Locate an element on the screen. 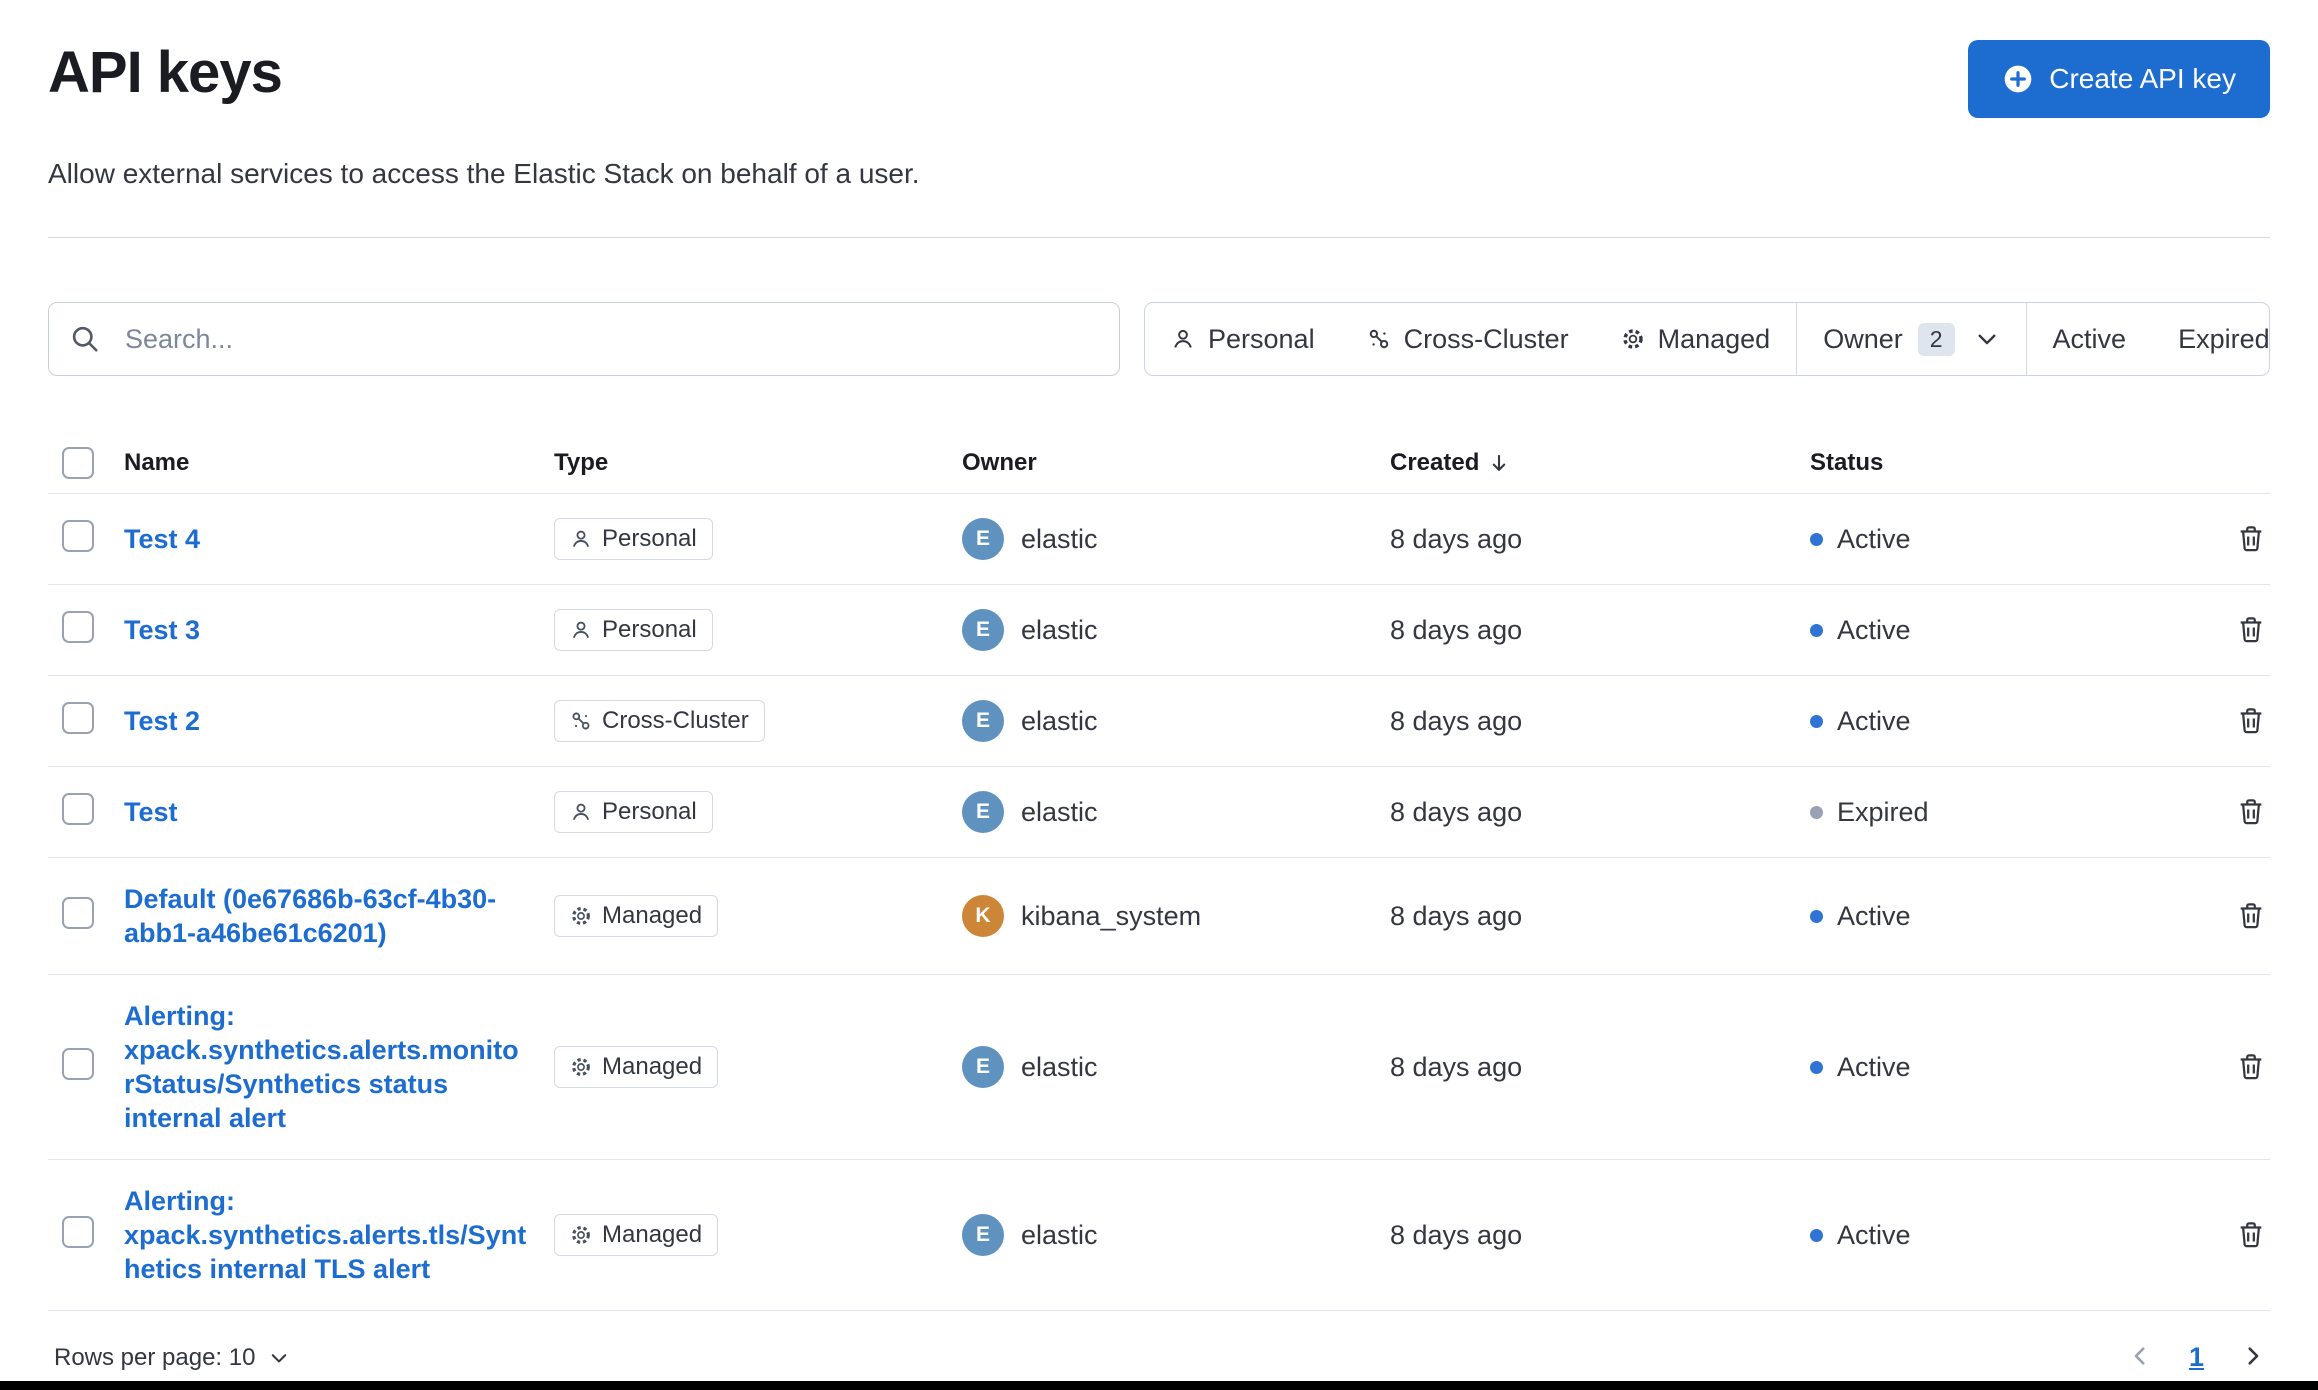 The image size is (2318, 1390). rows-per-page-button: Rows per page: 10 is located at coordinates (172, 1358).